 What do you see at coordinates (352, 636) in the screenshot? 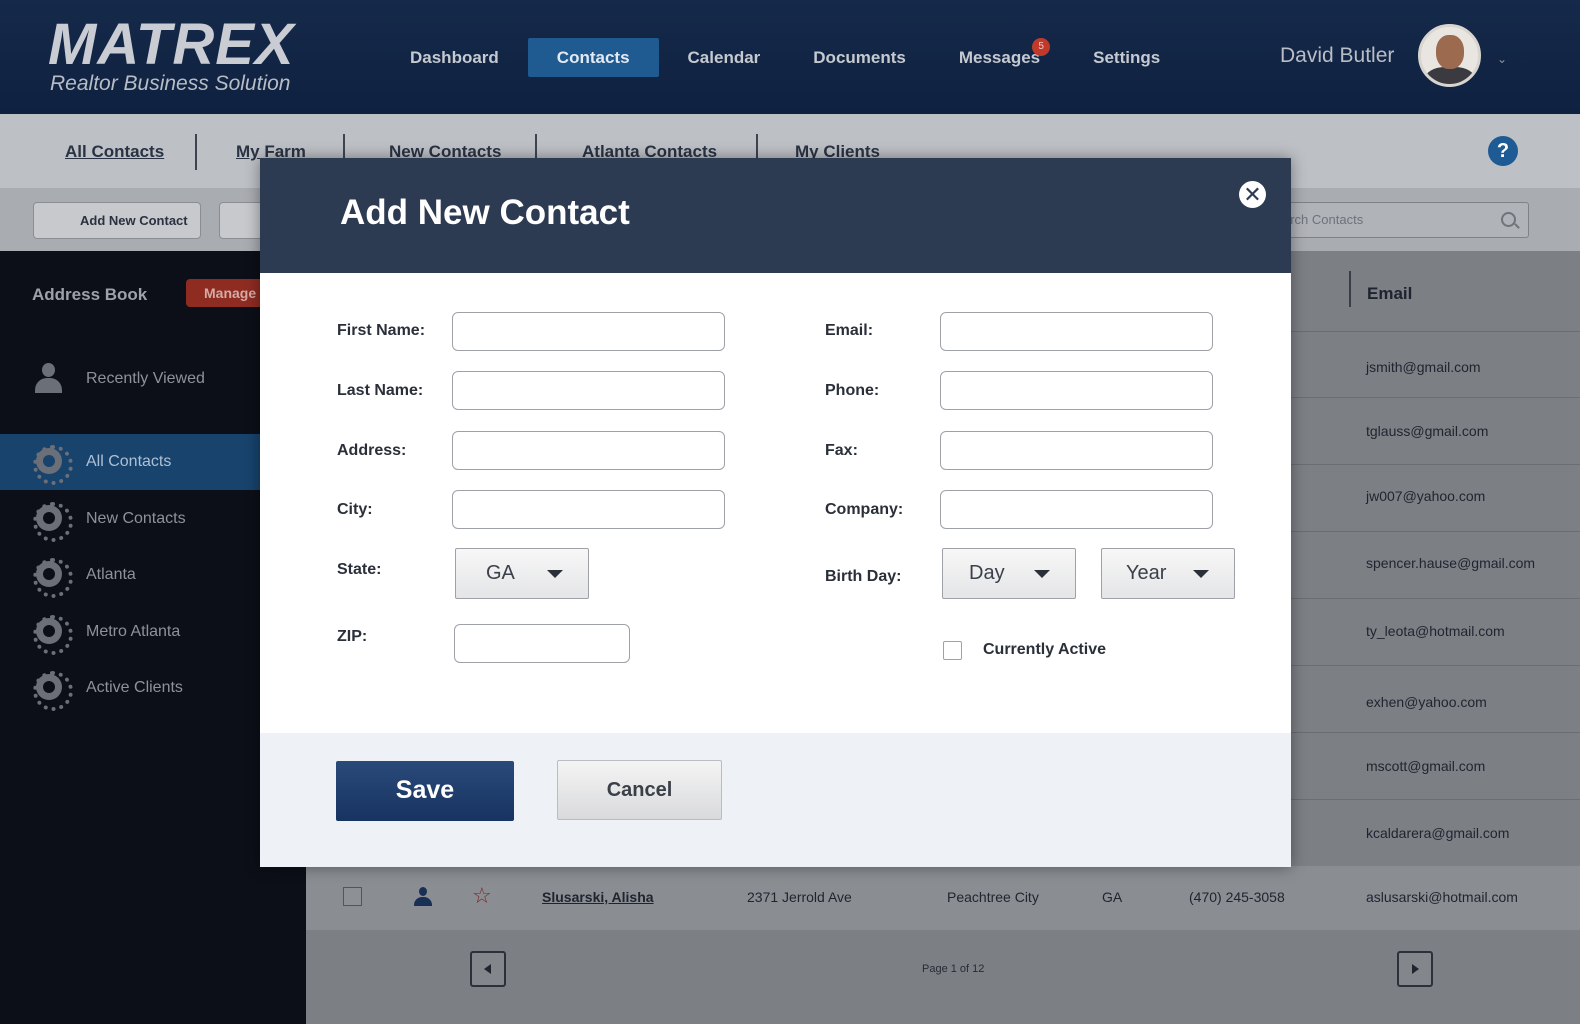
I see `zip-label: ZIP:` at bounding box center [352, 636].